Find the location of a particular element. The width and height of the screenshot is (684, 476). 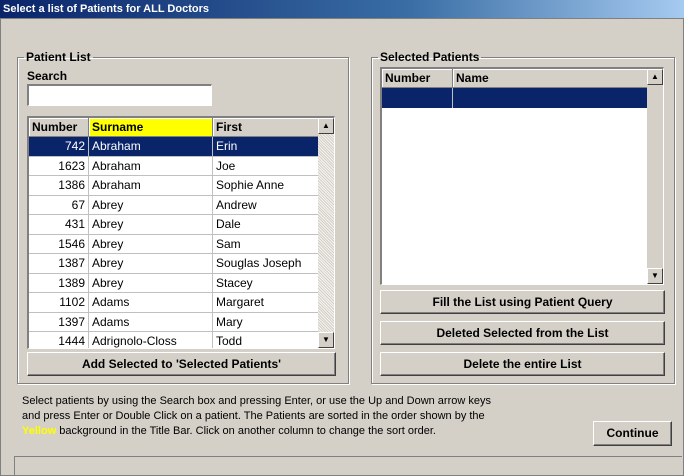

selected-grid-header: Number Name is located at coordinates (515, 78).